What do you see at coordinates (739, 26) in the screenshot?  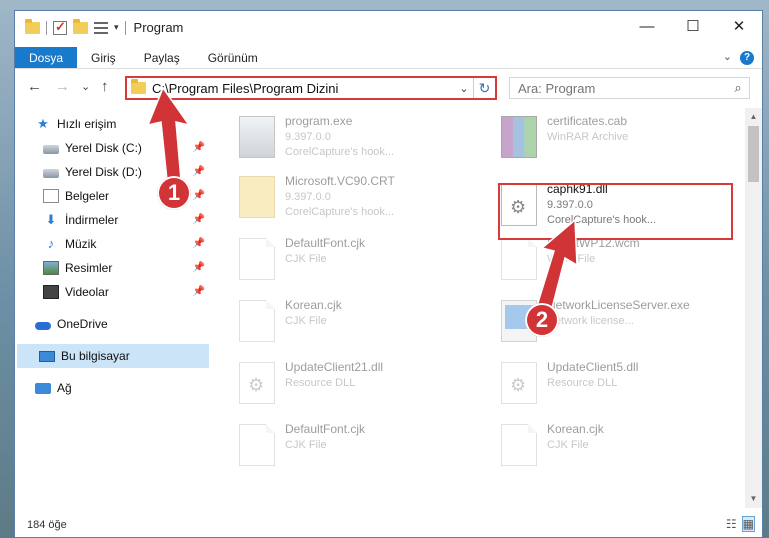 I see `close-button: ✕` at bounding box center [739, 26].